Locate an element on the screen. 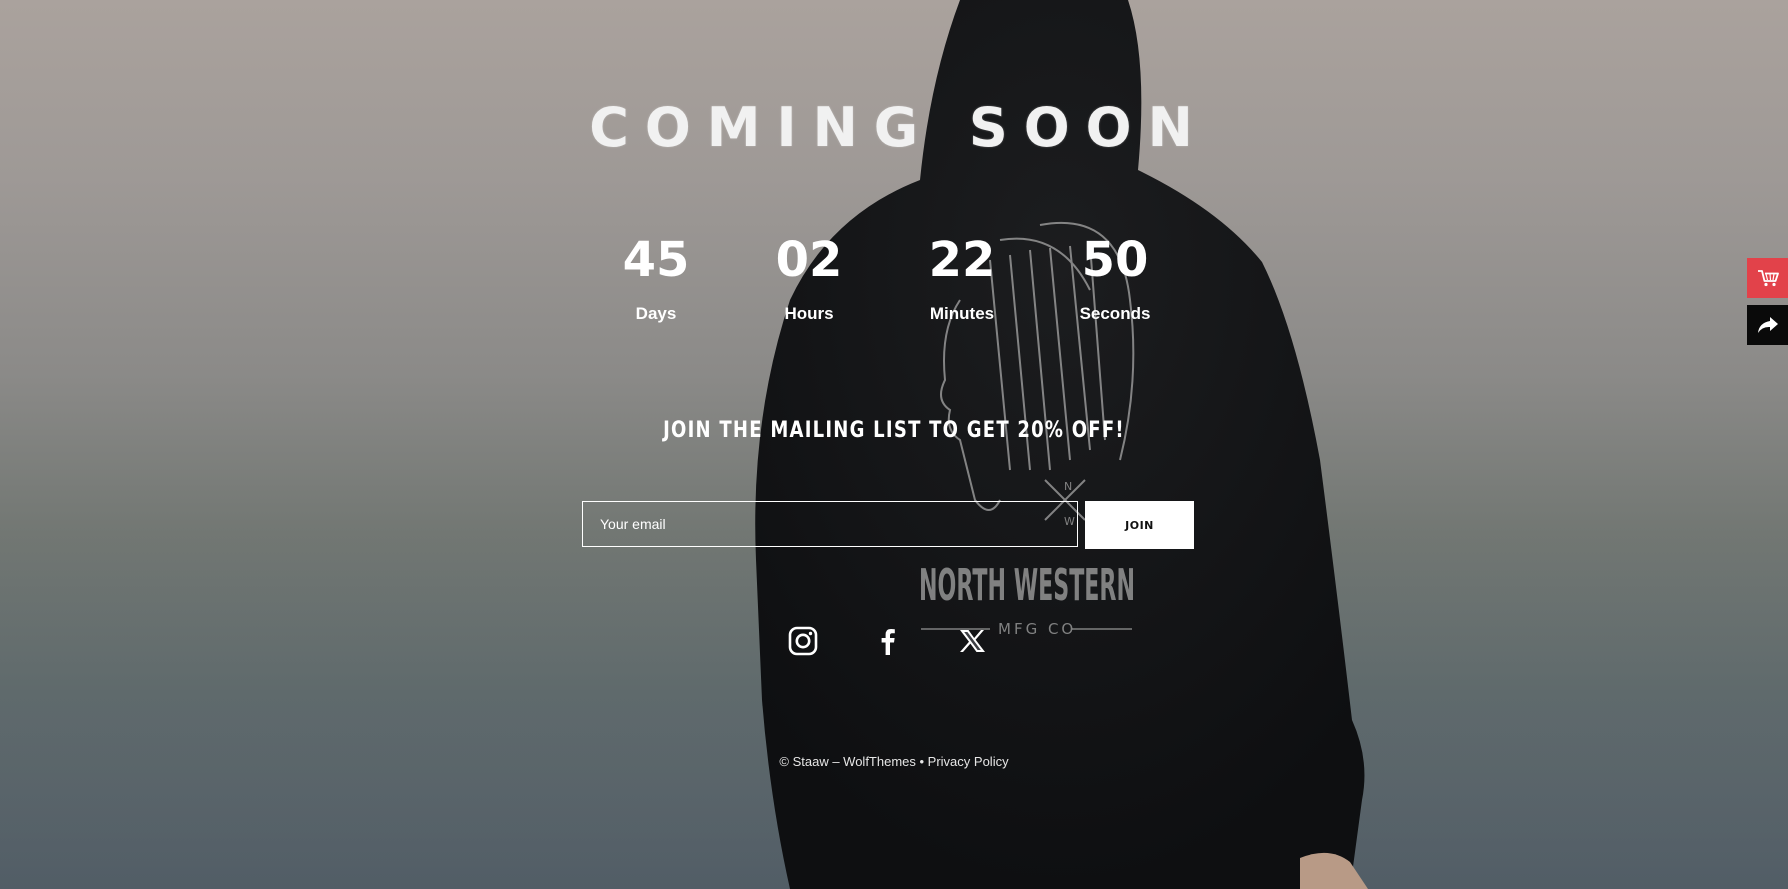 This screenshot has width=1788, height=889. page-title: COMING SOON is located at coordinates (899, 127).